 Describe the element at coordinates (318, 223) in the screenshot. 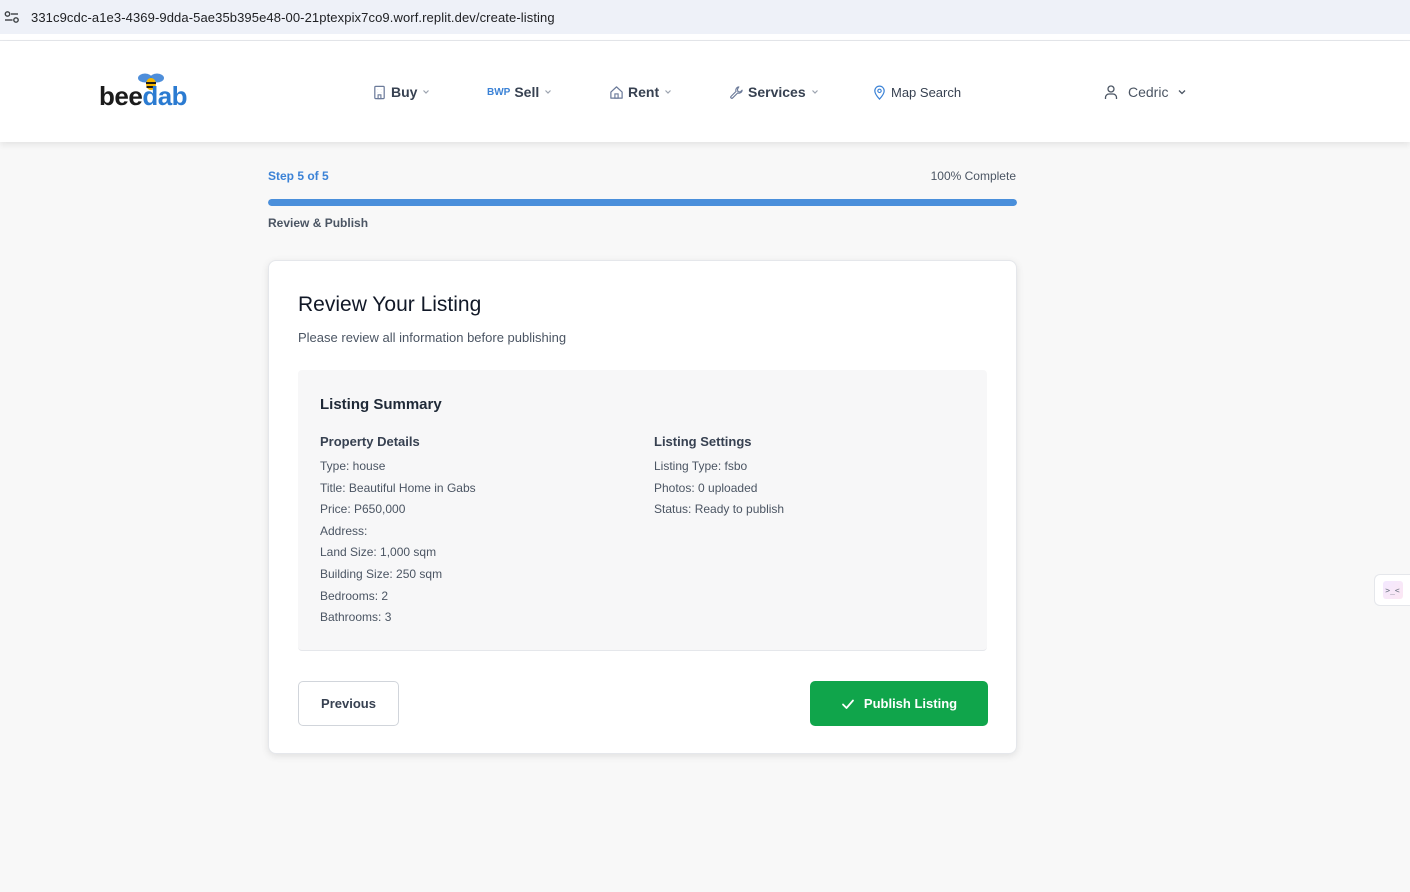

I see `step-name: Review & Publish` at that location.